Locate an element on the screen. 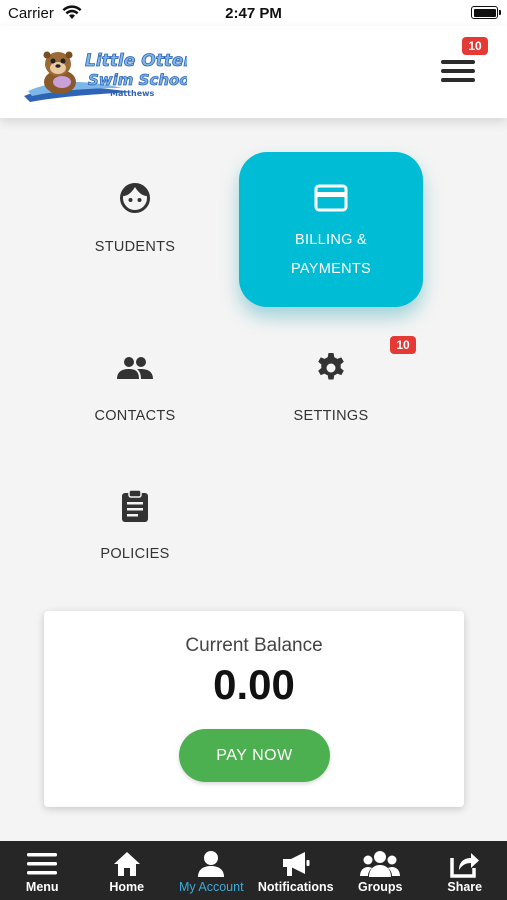  battery-icon is located at coordinates (486, 12).